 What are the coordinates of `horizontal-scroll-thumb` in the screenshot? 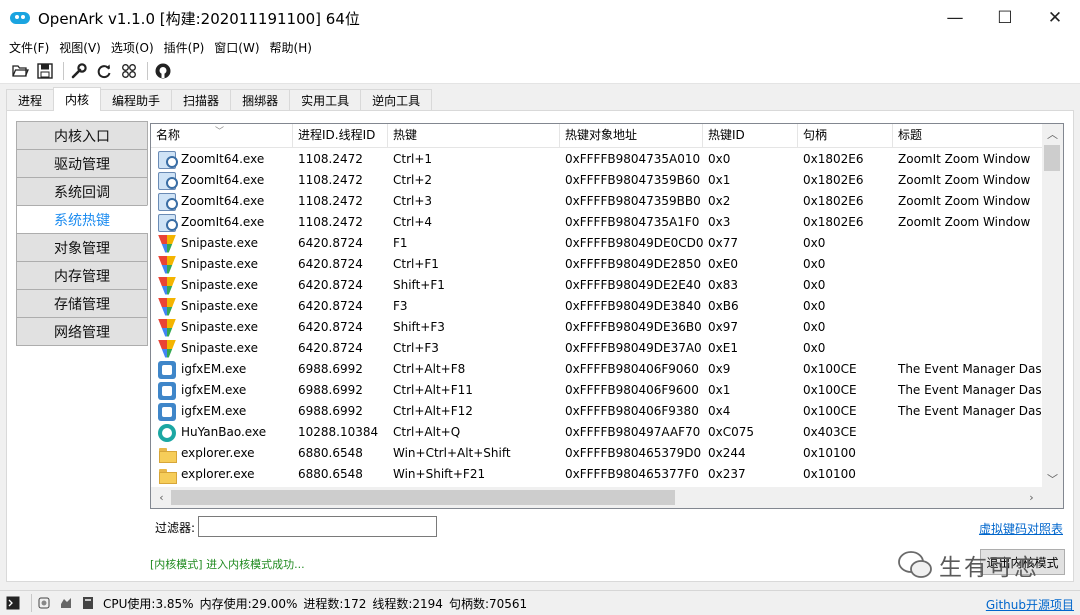 It's located at (423, 497).